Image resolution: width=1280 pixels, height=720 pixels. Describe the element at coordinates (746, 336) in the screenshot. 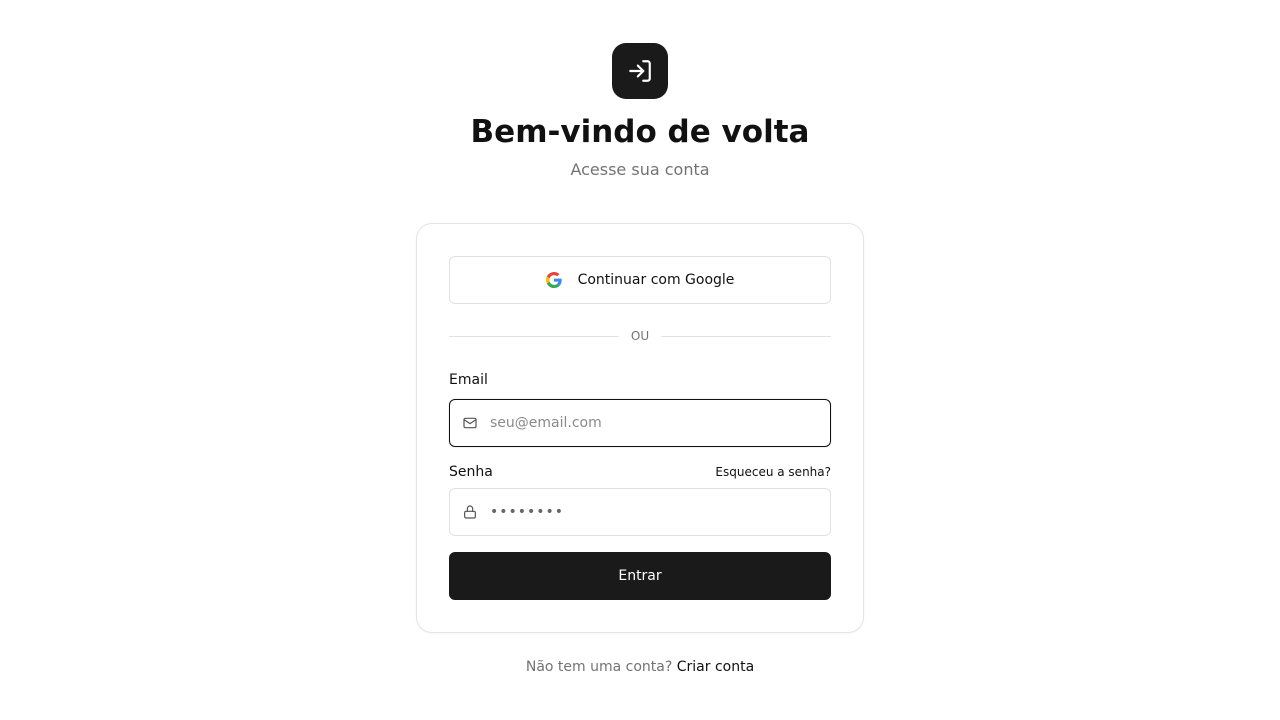

I see `divider-line-right` at that location.